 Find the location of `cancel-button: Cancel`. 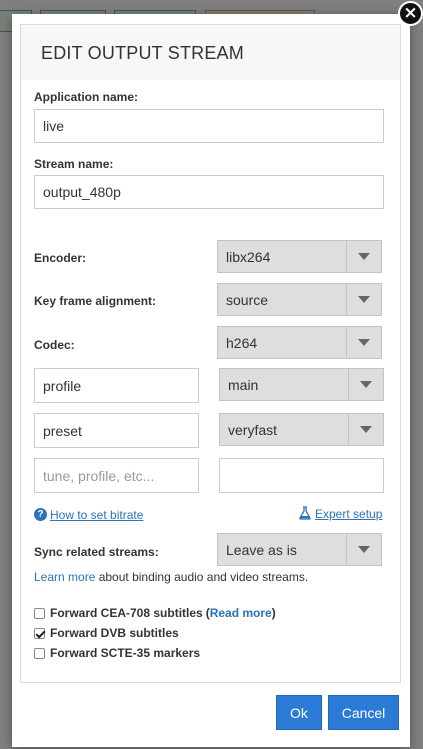

cancel-button: Cancel is located at coordinates (363, 712).